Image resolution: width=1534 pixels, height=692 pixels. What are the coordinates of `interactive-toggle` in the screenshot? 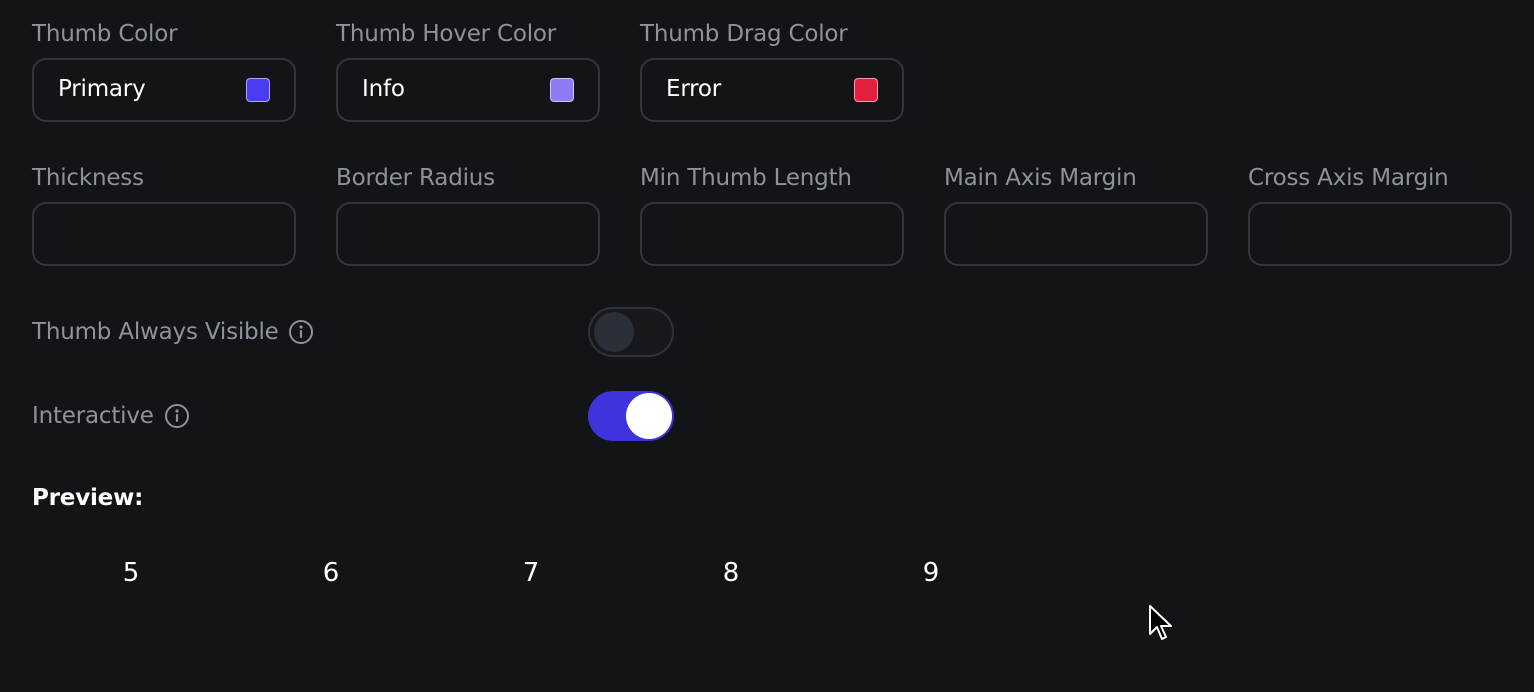 It's located at (631, 416).